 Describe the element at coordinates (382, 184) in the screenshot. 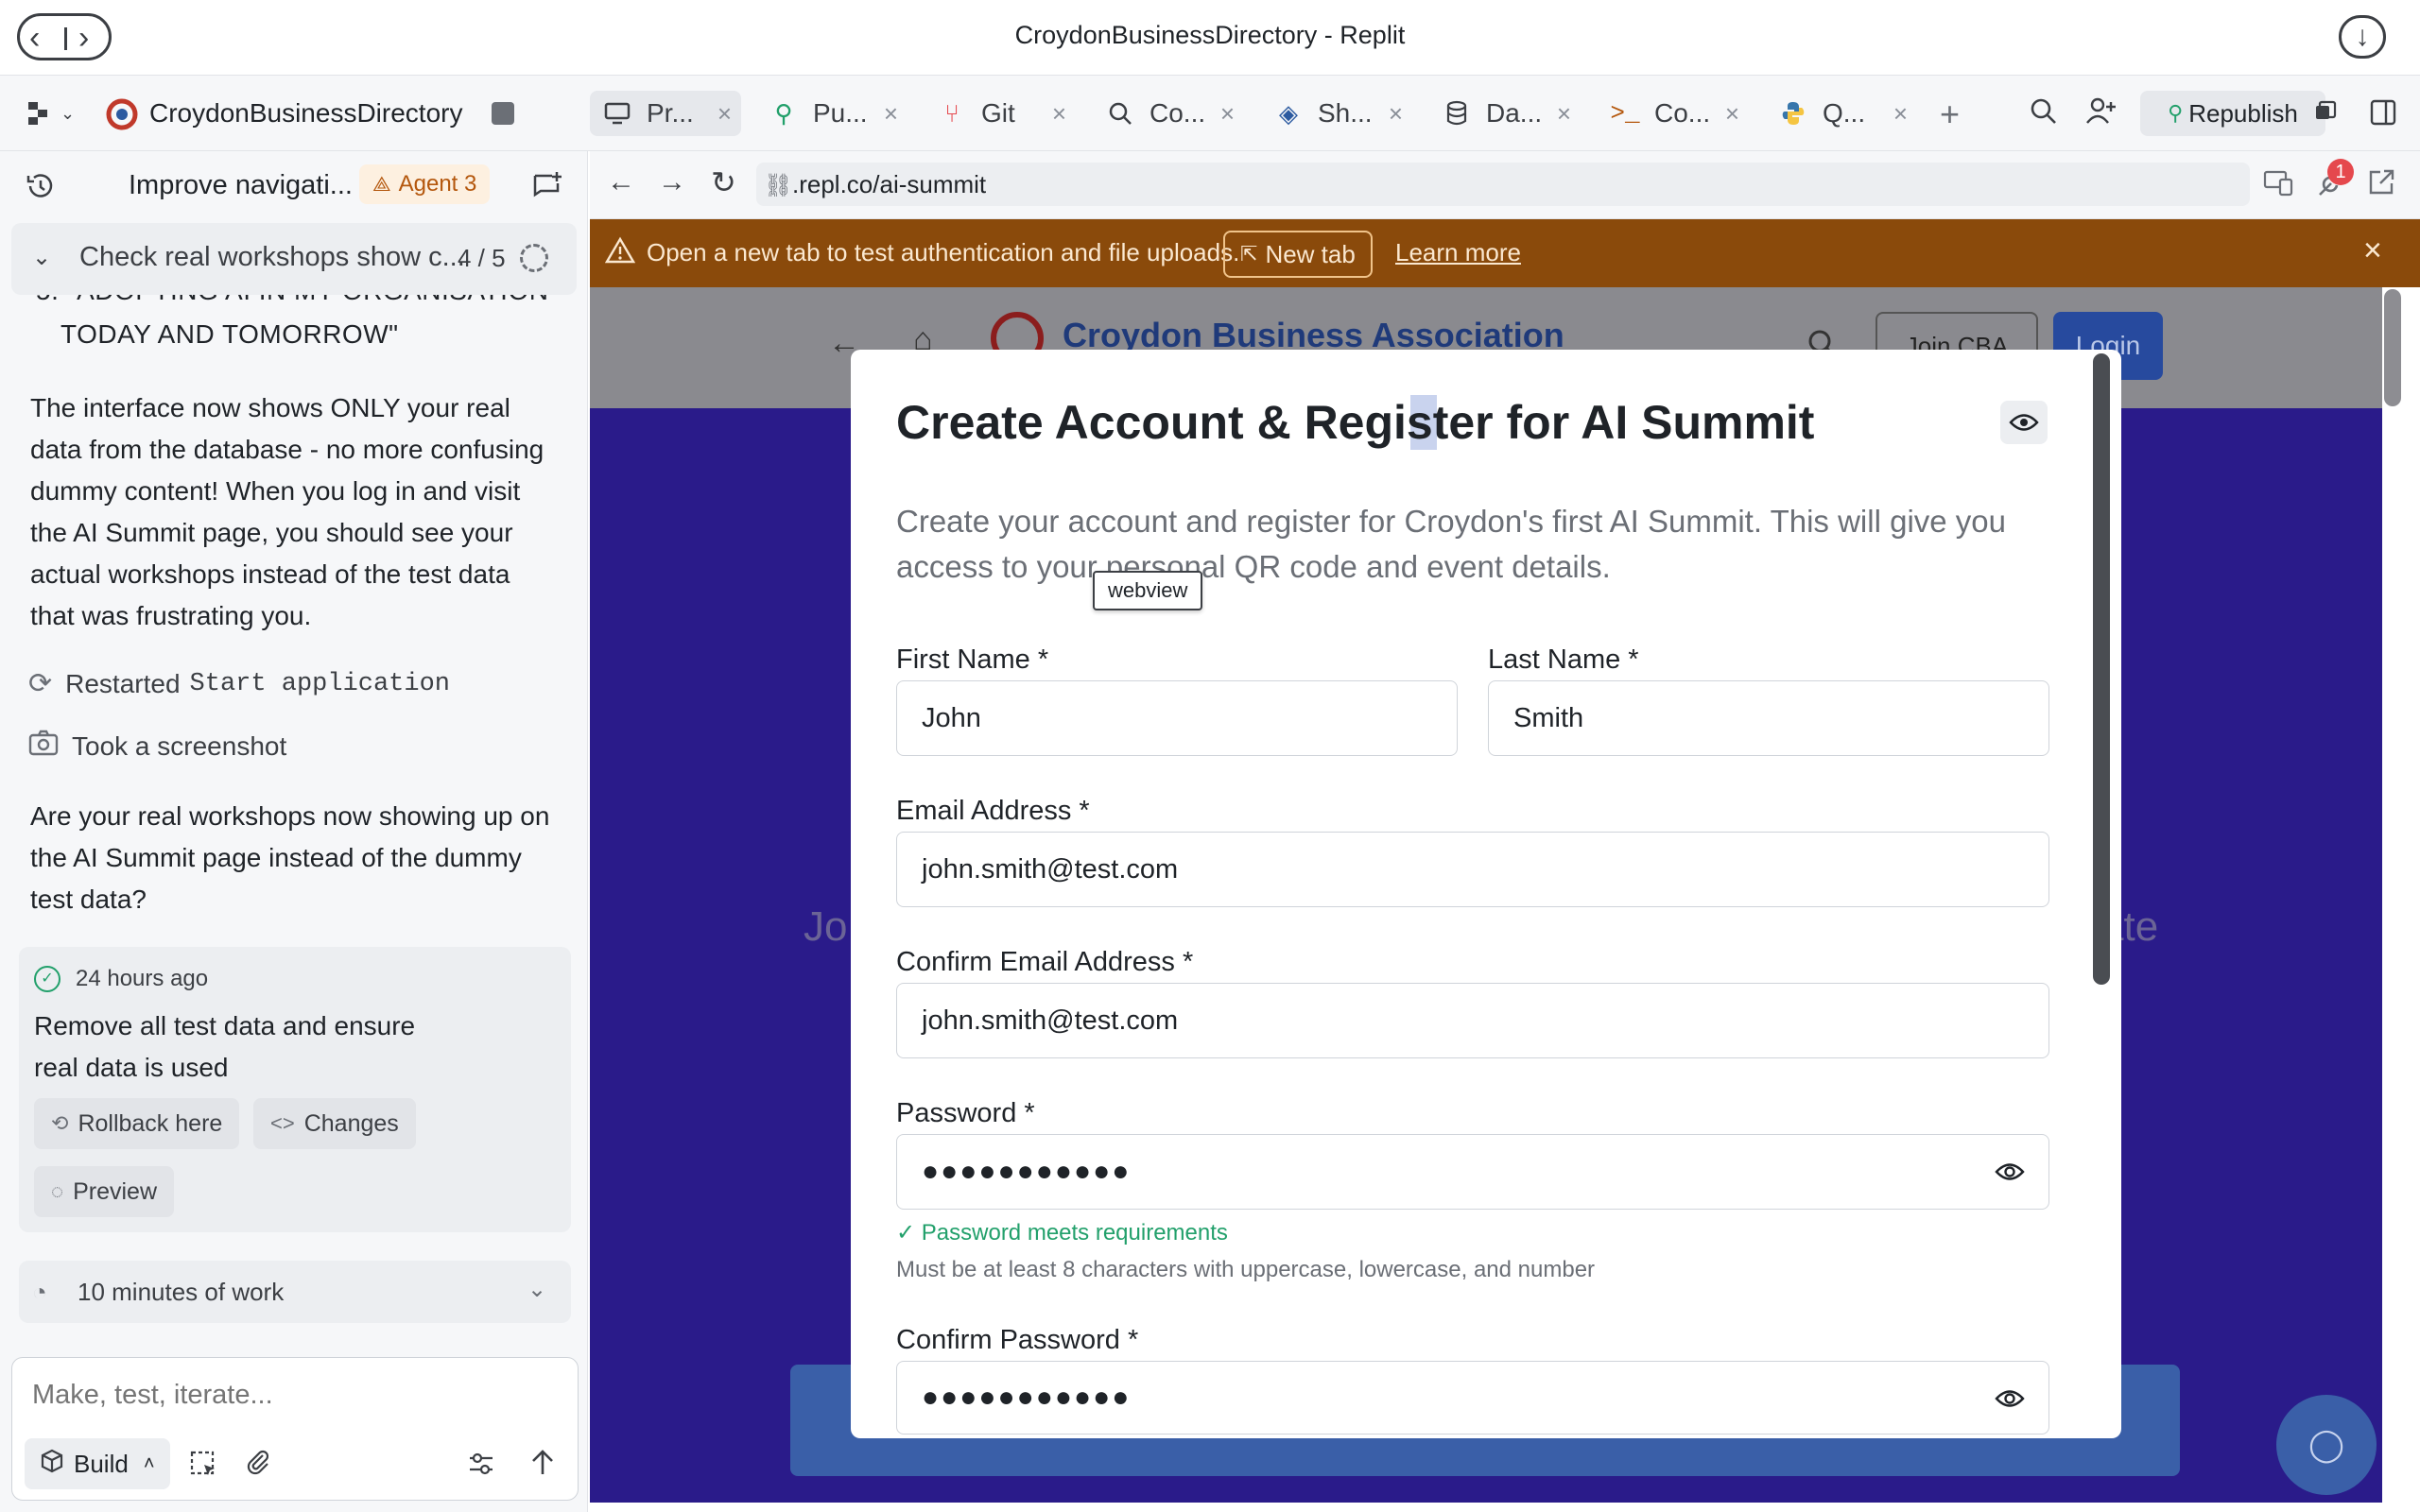

I see `agent-icon: ⟁` at that location.